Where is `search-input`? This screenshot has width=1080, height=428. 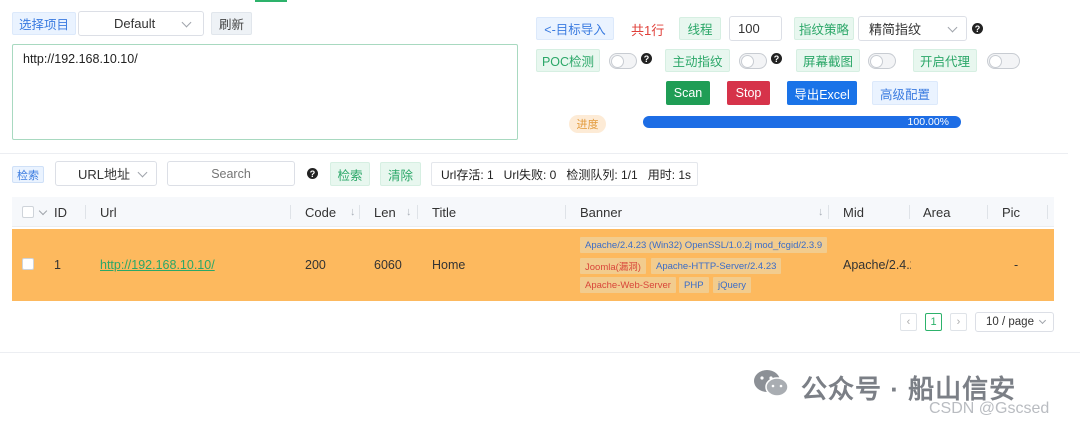 search-input is located at coordinates (231, 173).